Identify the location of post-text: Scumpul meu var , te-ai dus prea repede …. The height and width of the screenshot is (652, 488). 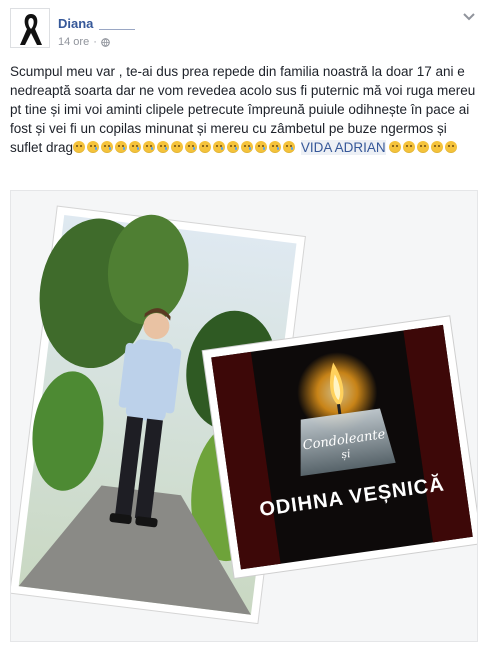
(244, 109).